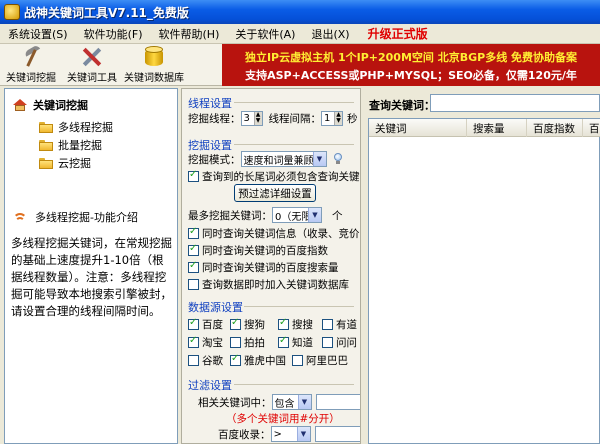 The image size is (600, 444). I want to click on column-truncated: 百, so click(591, 128).